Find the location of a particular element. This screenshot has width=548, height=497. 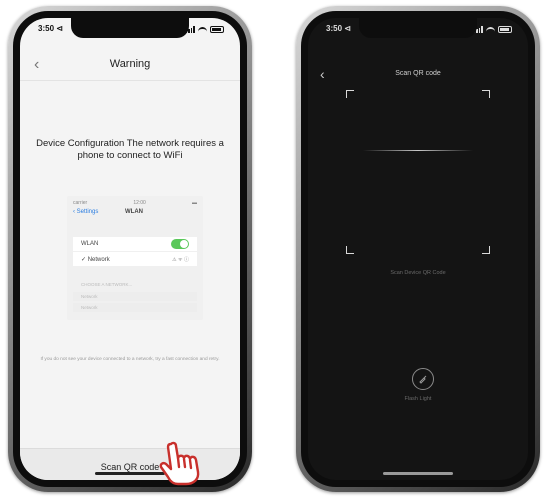

illustration-title: WLAN is located at coordinates (134, 212).